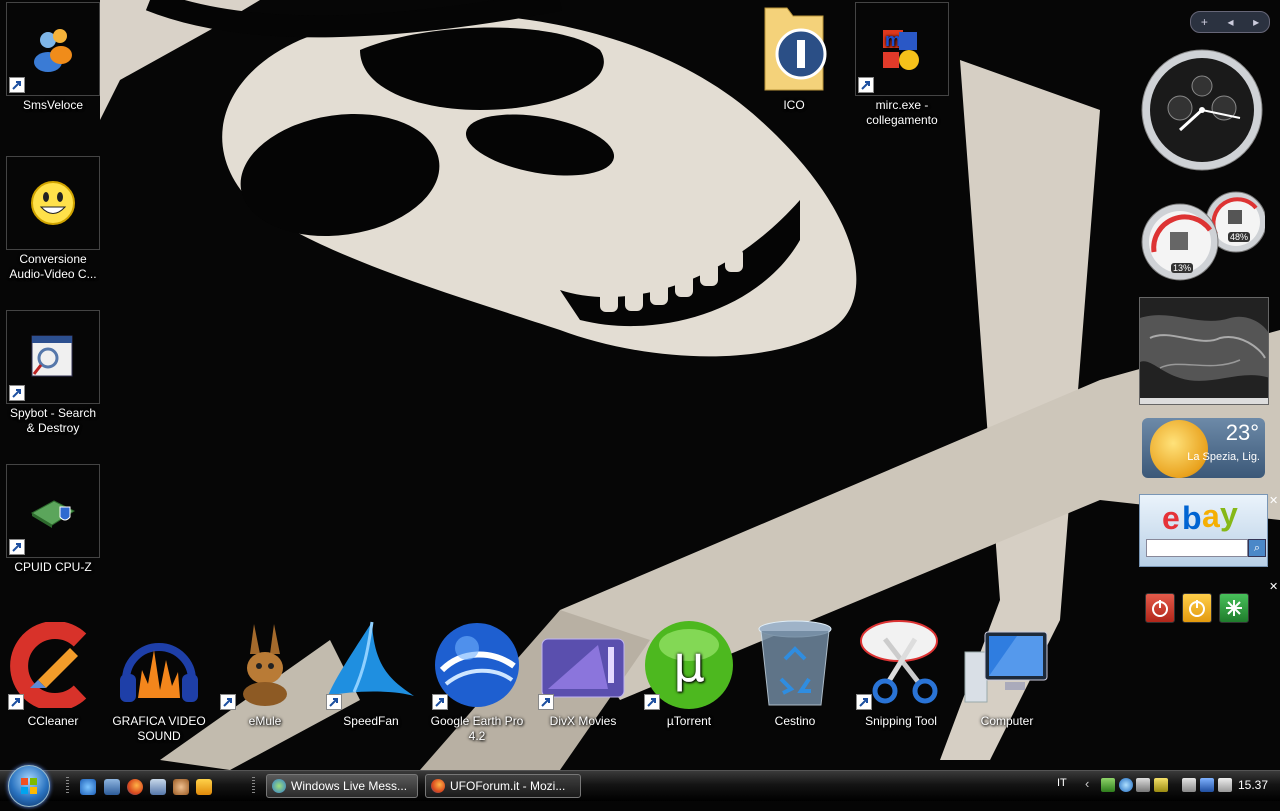  I want to click on analog-clock-icon, so click(1202, 110).